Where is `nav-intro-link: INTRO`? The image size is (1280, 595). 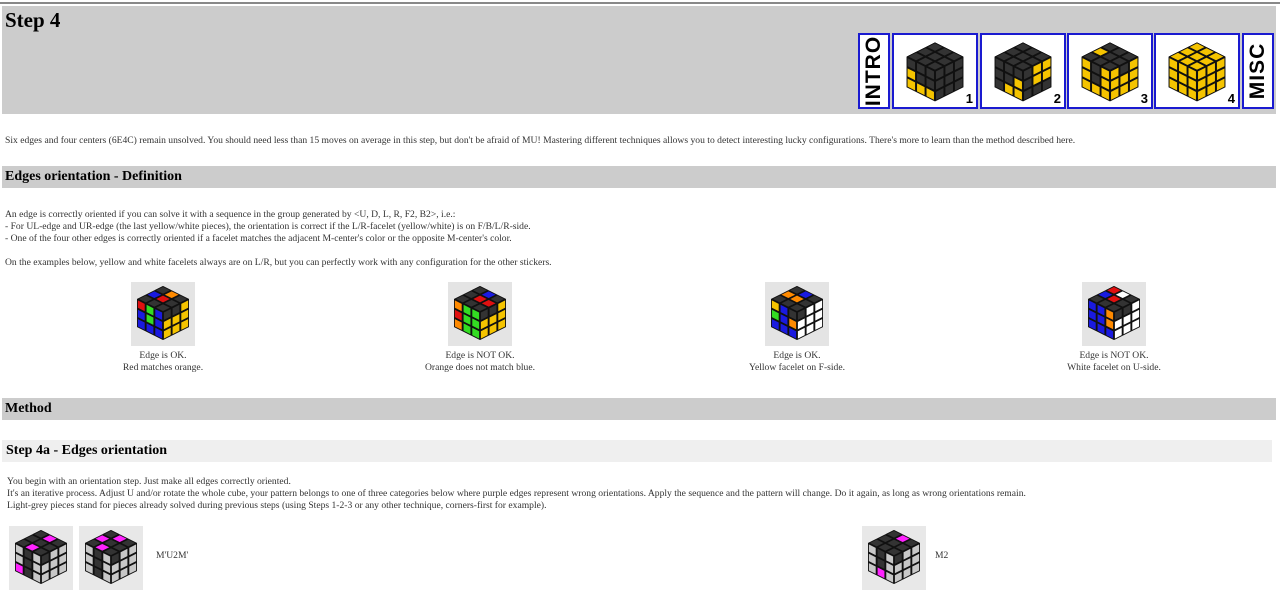 nav-intro-link: INTRO is located at coordinates (874, 71).